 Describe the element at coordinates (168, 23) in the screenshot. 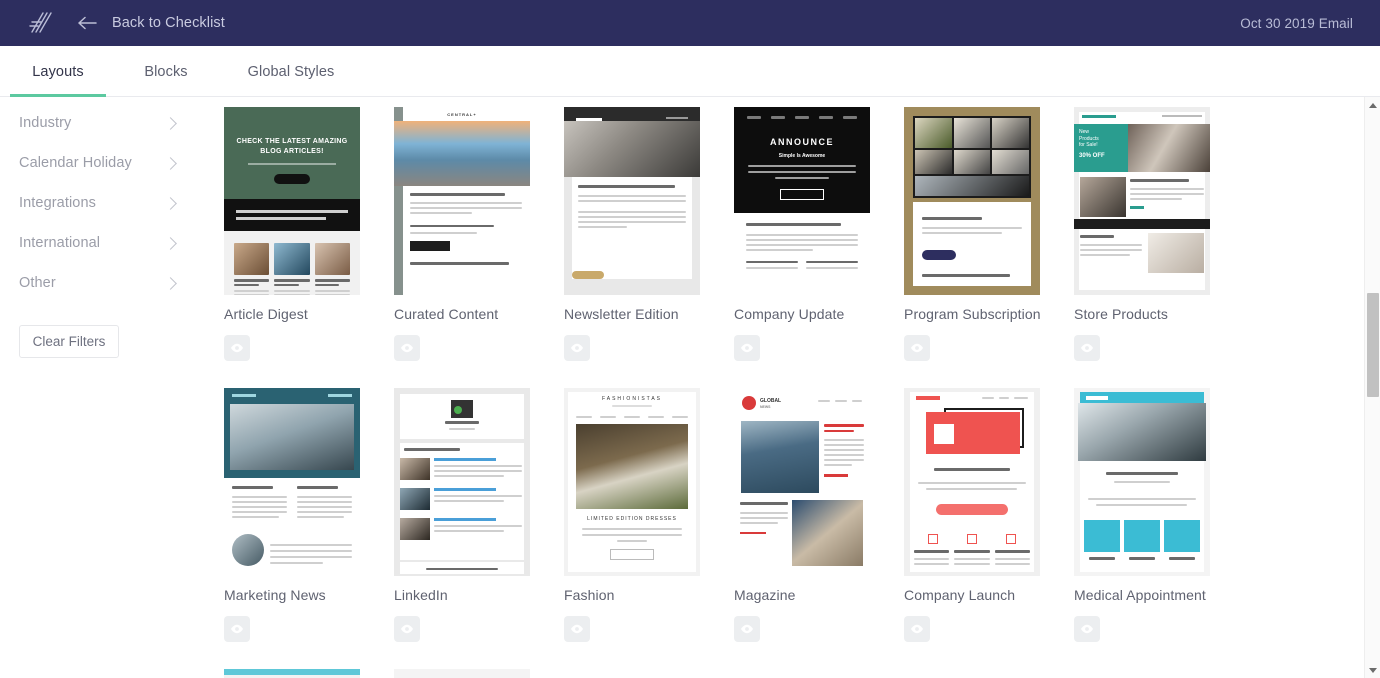

I see `back-to-checklist-label: Back to Checklist` at that location.